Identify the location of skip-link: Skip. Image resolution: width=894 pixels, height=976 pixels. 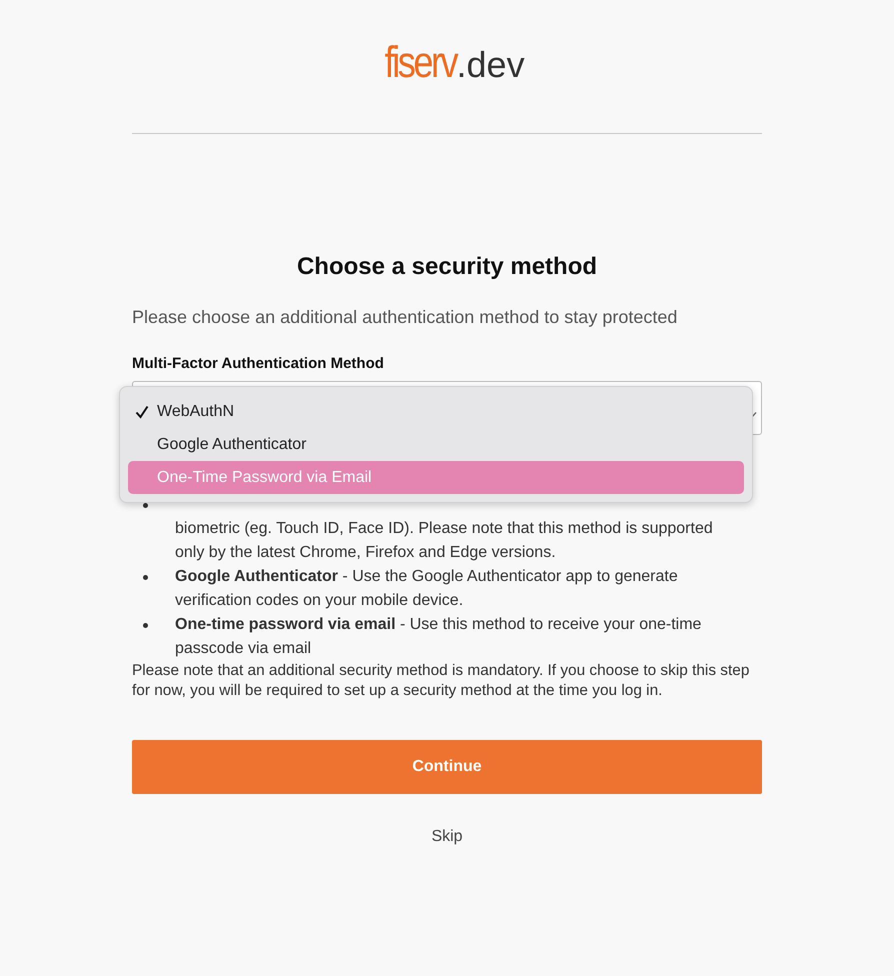
(447, 837).